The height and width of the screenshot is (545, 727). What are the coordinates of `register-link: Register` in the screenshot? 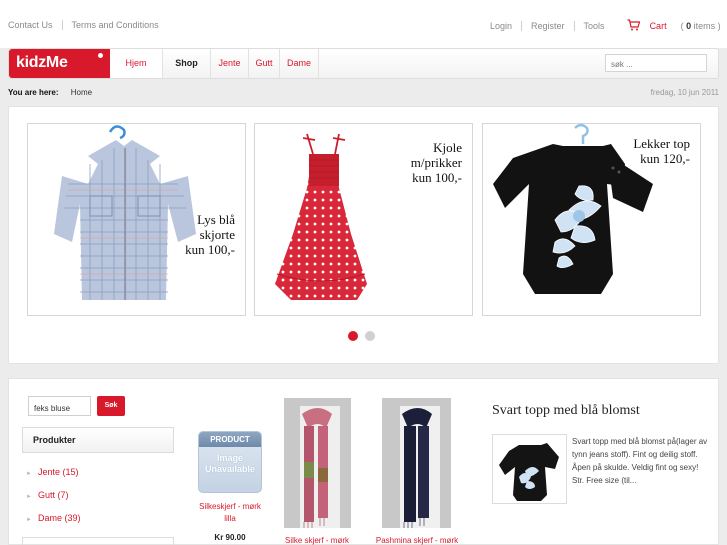 It's located at (548, 26).